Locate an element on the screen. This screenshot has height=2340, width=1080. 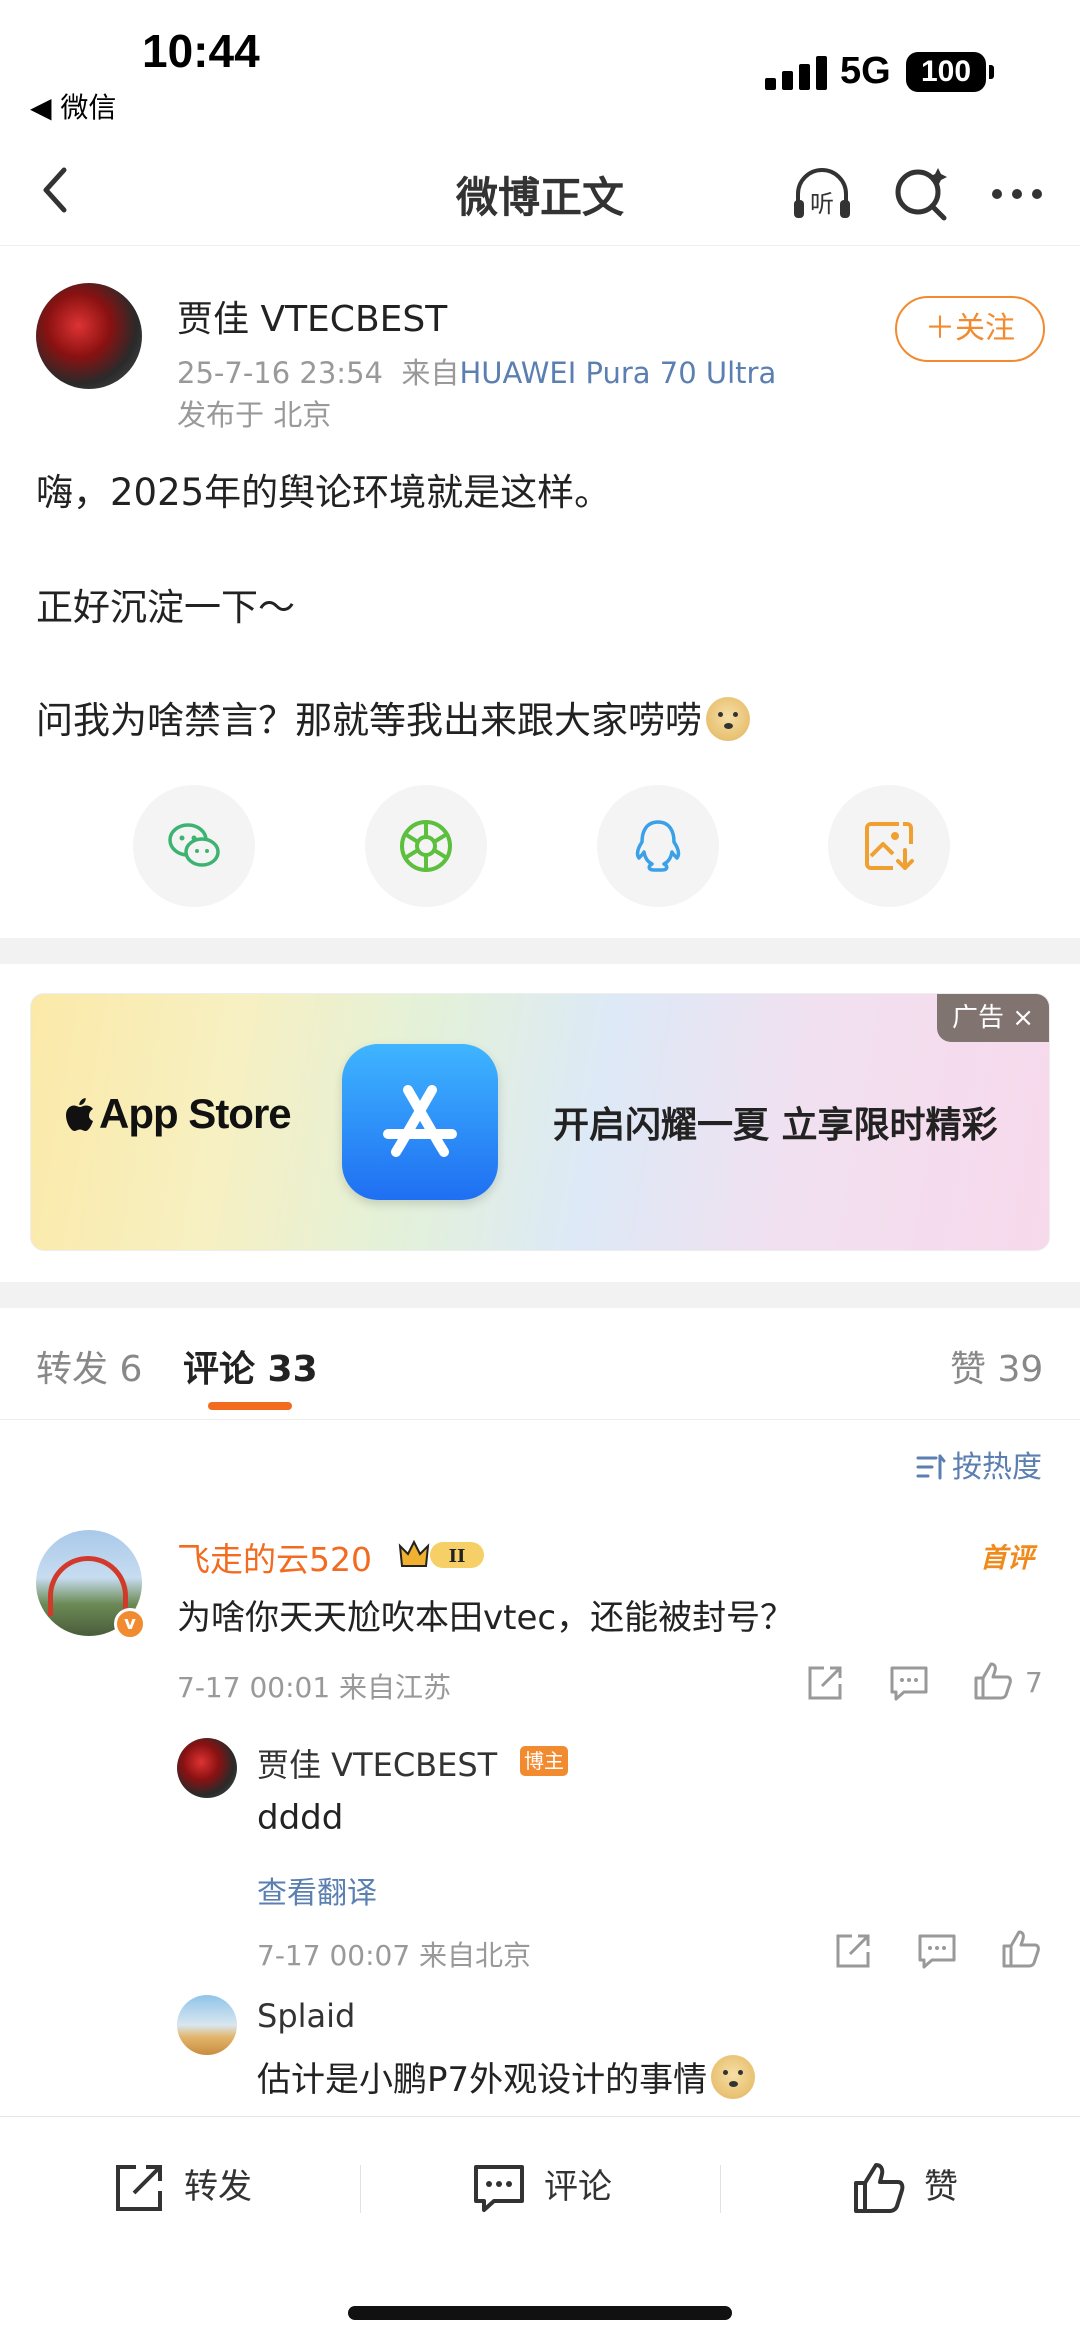
tab-repost: 转发 6 is located at coordinates (89, 1366).